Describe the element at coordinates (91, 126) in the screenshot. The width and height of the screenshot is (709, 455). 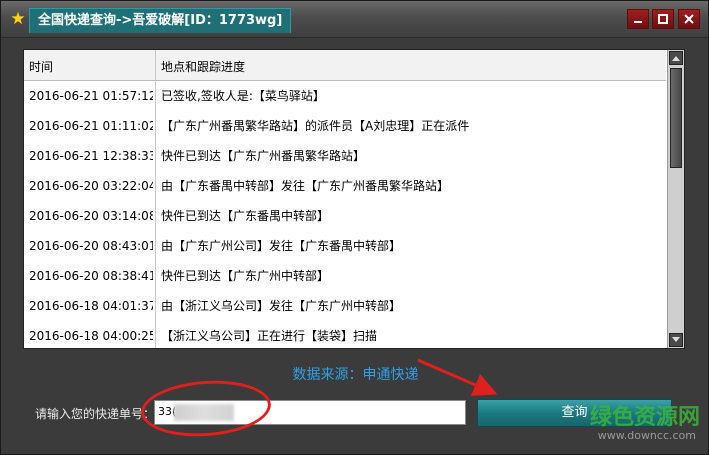
I see `cell-time: 2016-06-21 01:11:02` at that location.